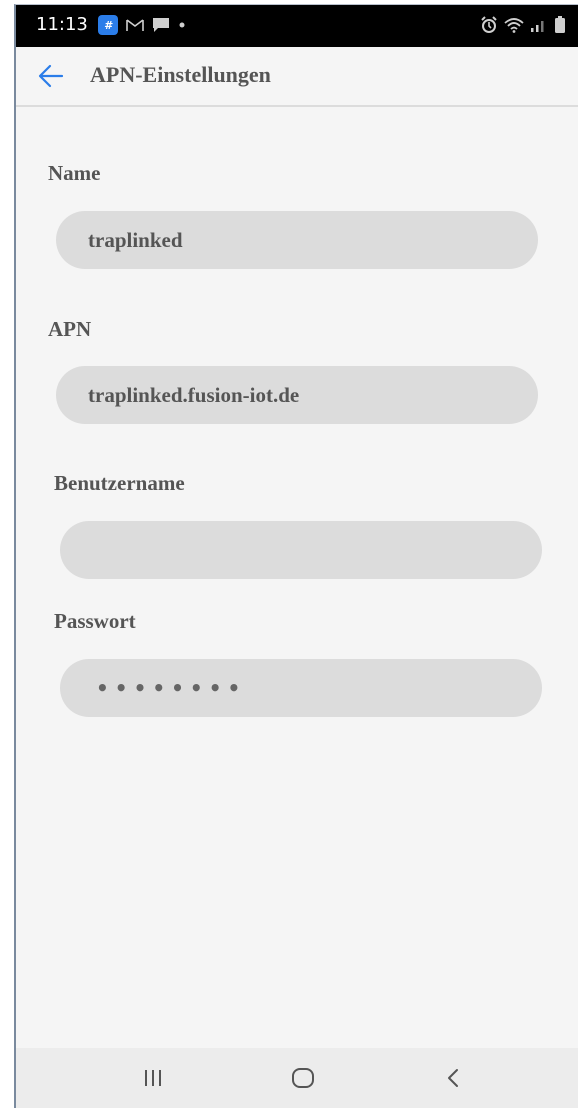 The width and height of the screenshot is (578, 1108). Describe the element at coordinates (194, 394) in the screenshot. I see `apn-value: traplinked.fusion-iot.de` at that location.